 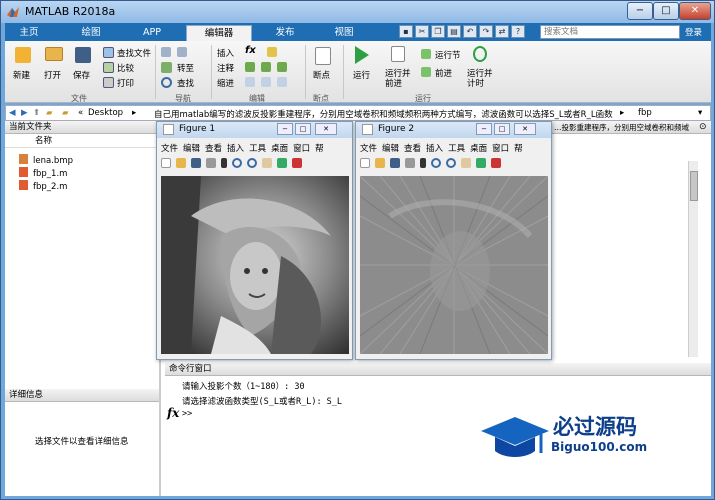 What do you see at coordinates (438, 31) in the screenshot?
I see `qa-copy-icon: ❐` at bounding box center [438, 31].